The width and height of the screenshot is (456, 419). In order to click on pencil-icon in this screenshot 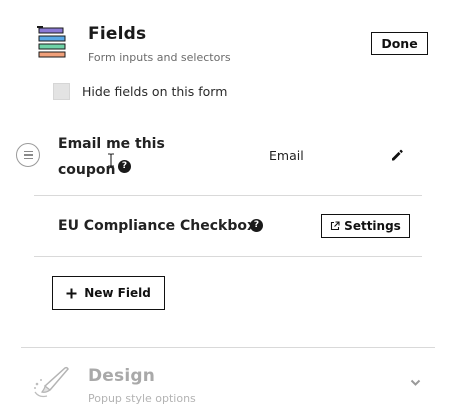, I will do `click(397, 155)`.